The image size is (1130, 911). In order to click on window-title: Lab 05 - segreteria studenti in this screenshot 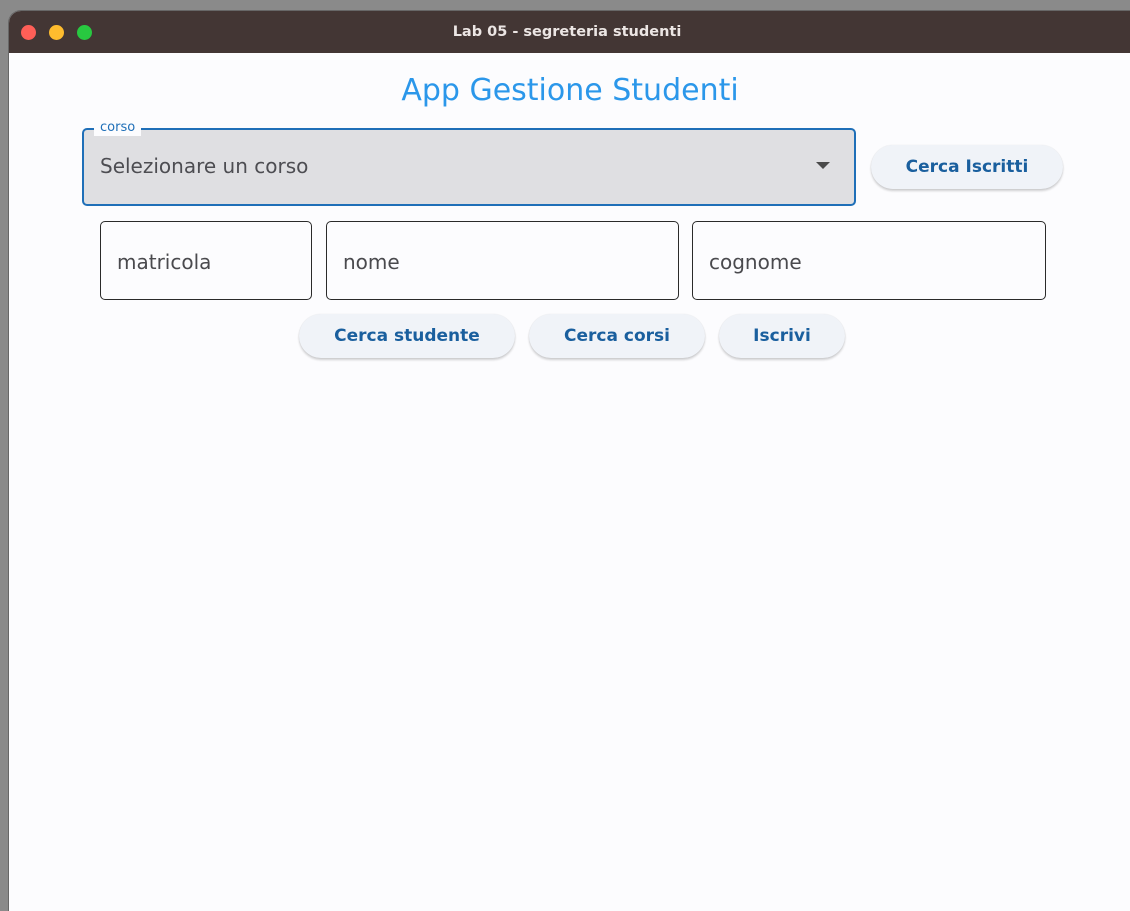, I will do `click(567, 32)`.